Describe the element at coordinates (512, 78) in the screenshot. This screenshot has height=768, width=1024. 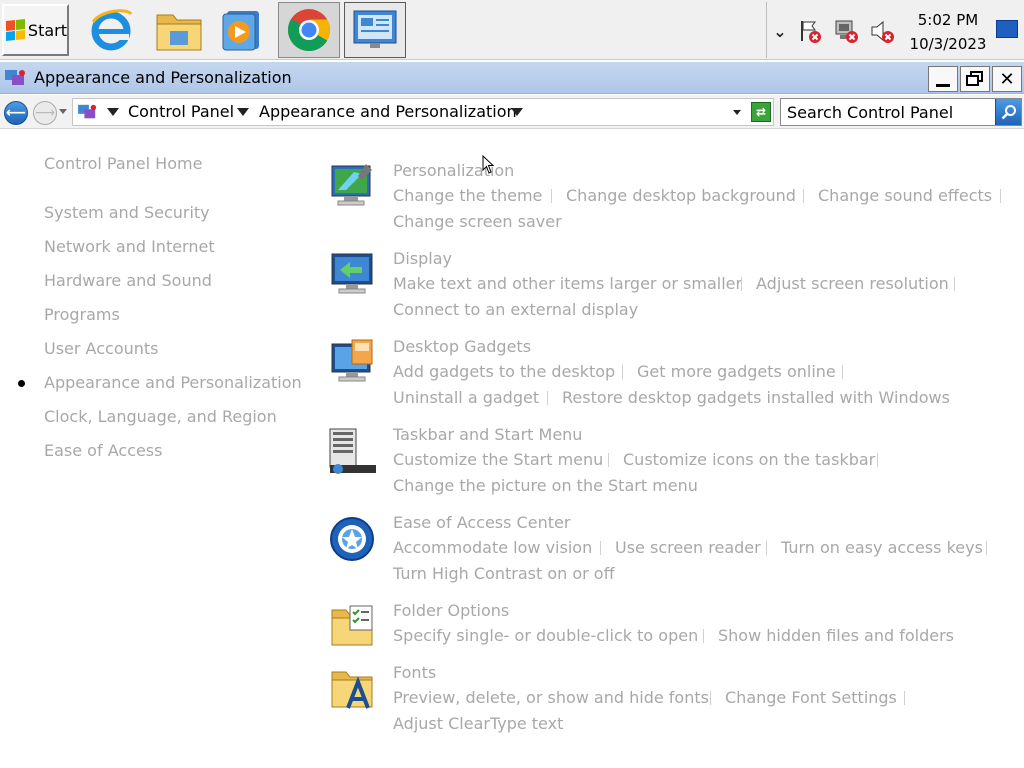
I see `window-title-bar: Appearance and Personalization ✕` at that location.